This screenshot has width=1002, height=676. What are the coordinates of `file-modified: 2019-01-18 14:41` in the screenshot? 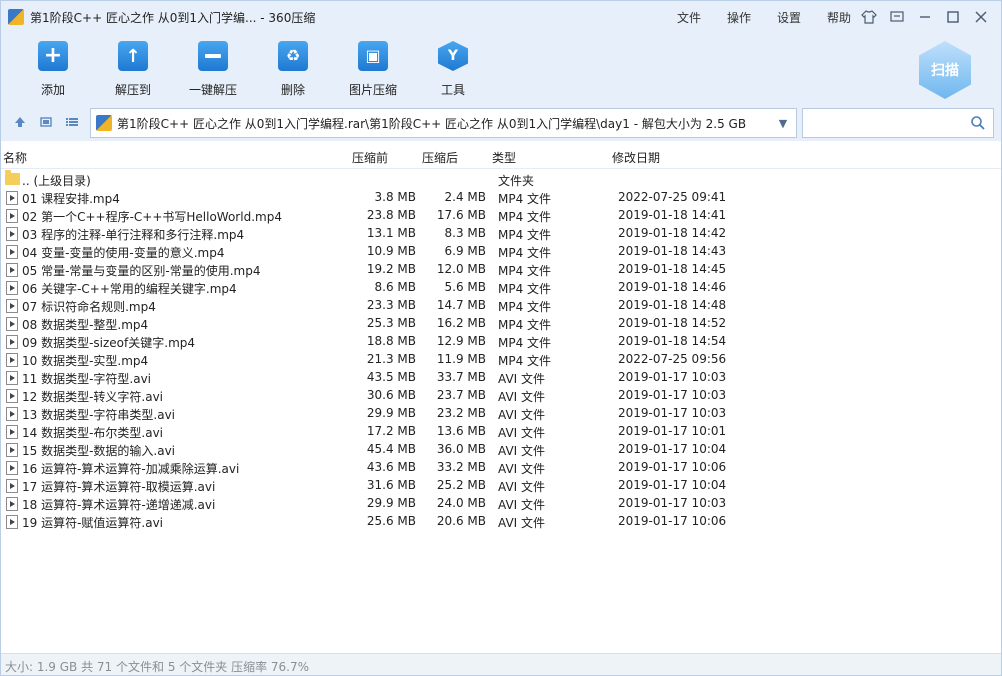 It's located at (672, 215).